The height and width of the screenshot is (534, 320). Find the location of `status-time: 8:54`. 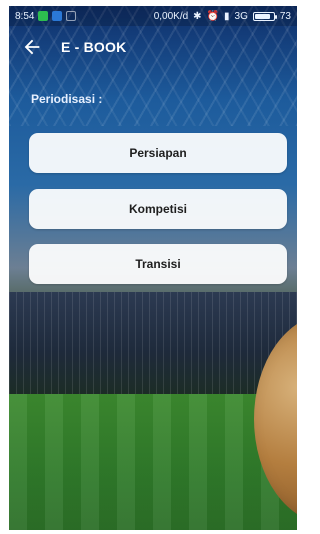

status-time: 8:54 is located at coordinates (25, 16).